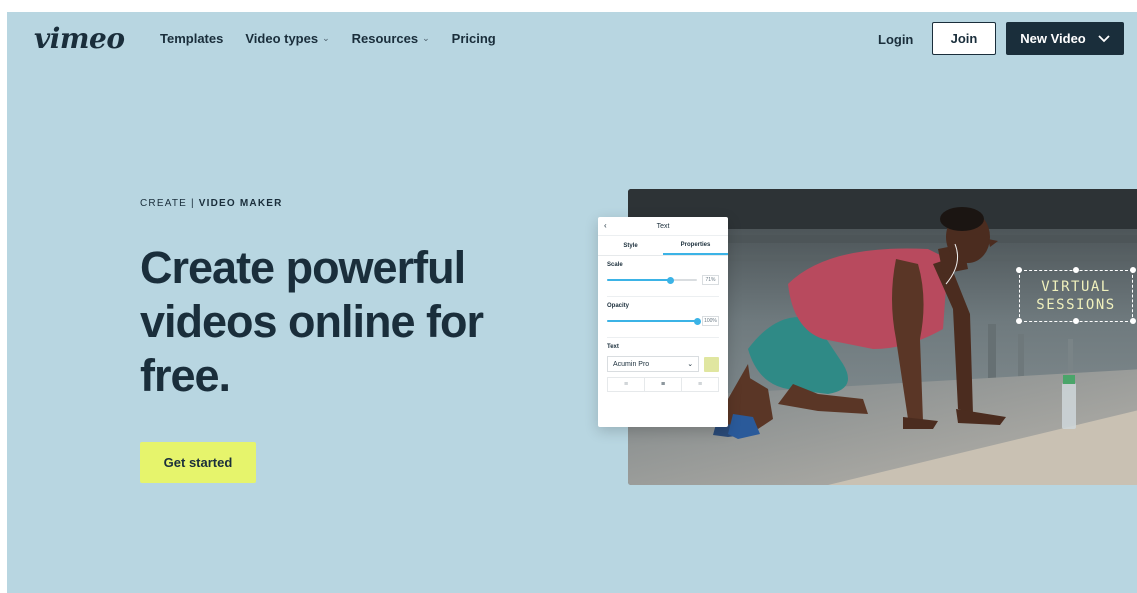 Image resolution: width=1137 pixels, height=593 pixels. I want to click on chevron-down-icon, so click(1104, 38).